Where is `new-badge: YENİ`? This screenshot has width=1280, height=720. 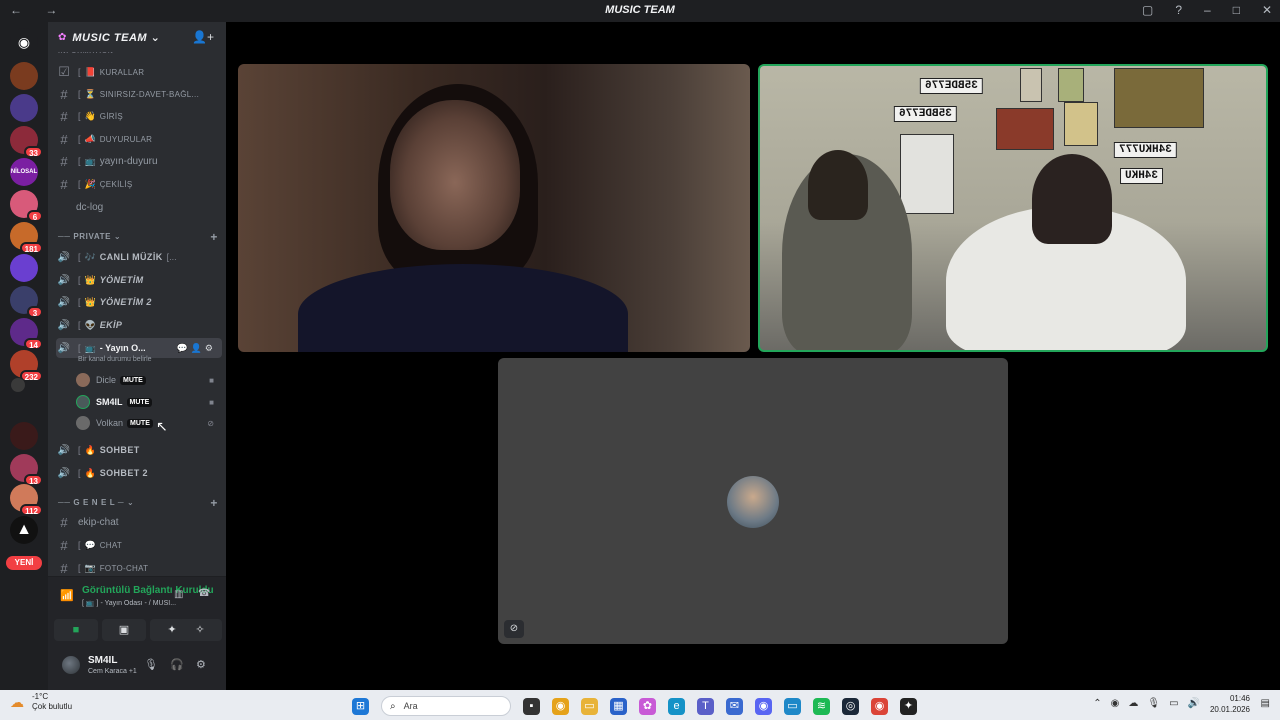 new-badge: YENİ is located at coordinates (24, 563).